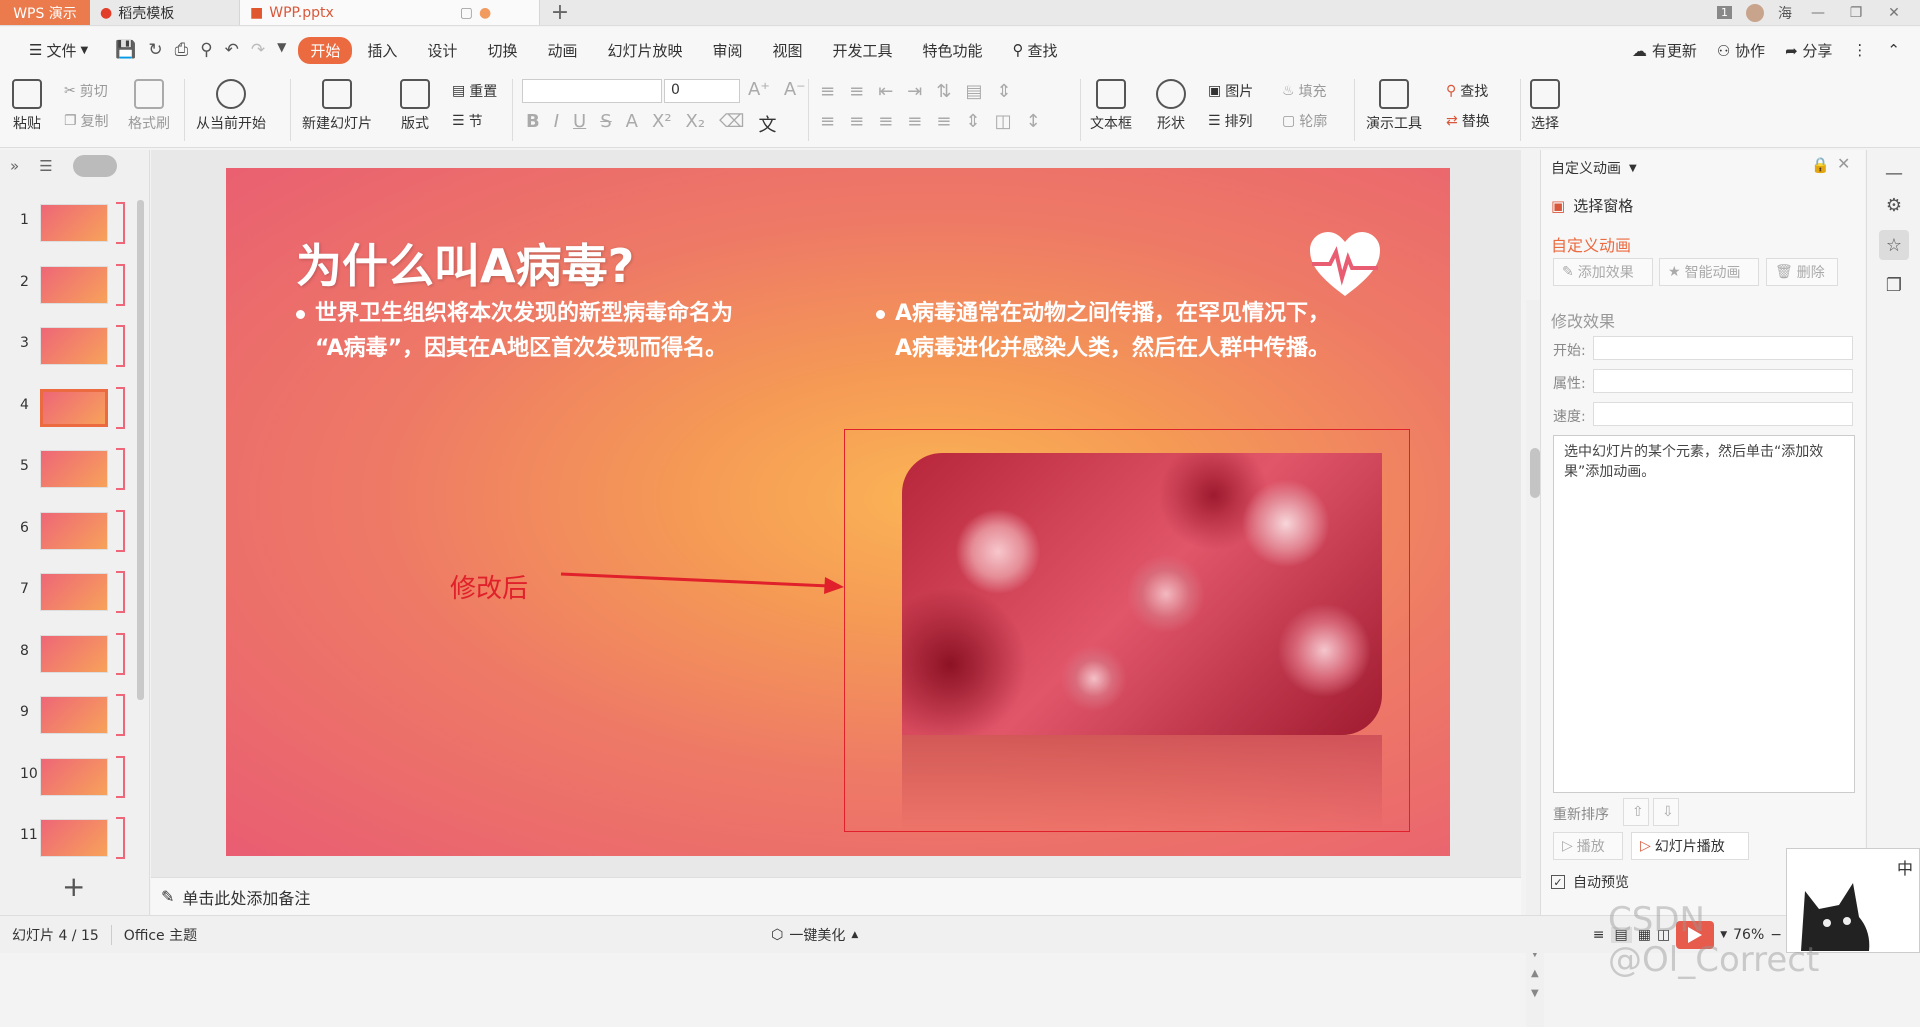 This screenshot has width=1920, height=1027. What do you see at coordinates (1856, 13) in the screenshot?
I see `restore-icon: ❐` at bounding box center [1856, 13].